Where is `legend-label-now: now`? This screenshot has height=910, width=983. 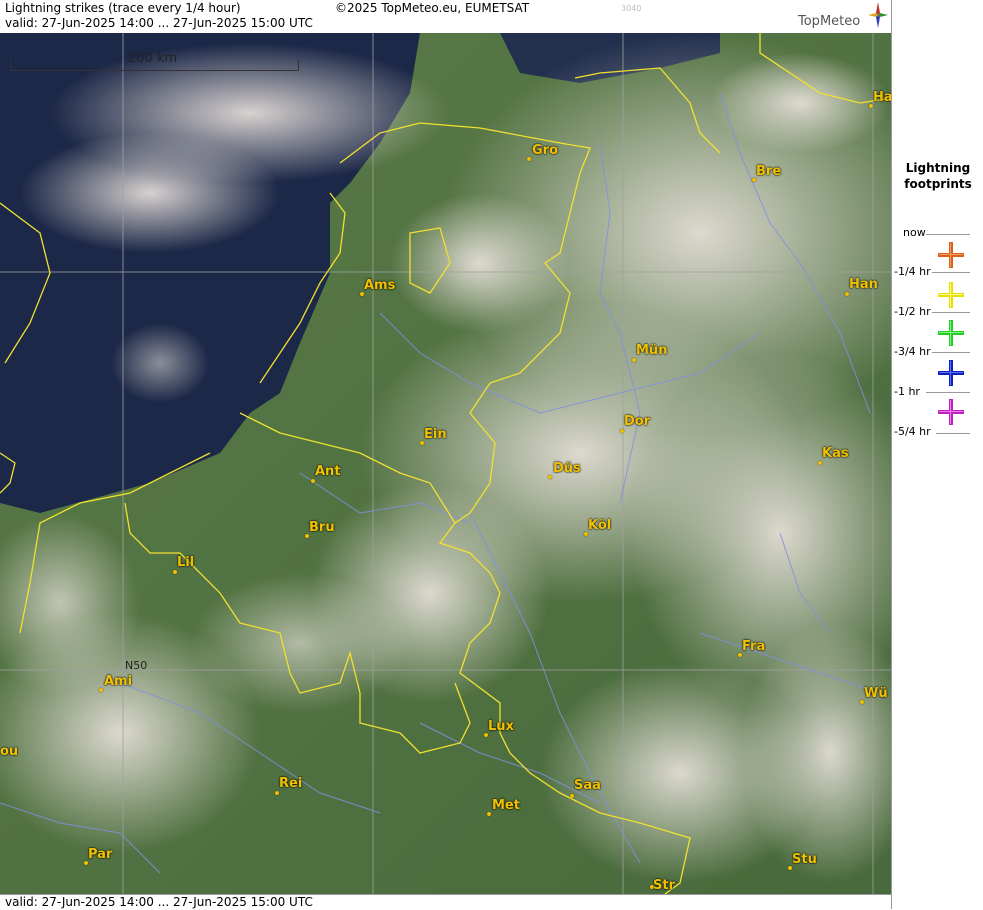 legend-label-now: now is located at coordinates (914, 232).